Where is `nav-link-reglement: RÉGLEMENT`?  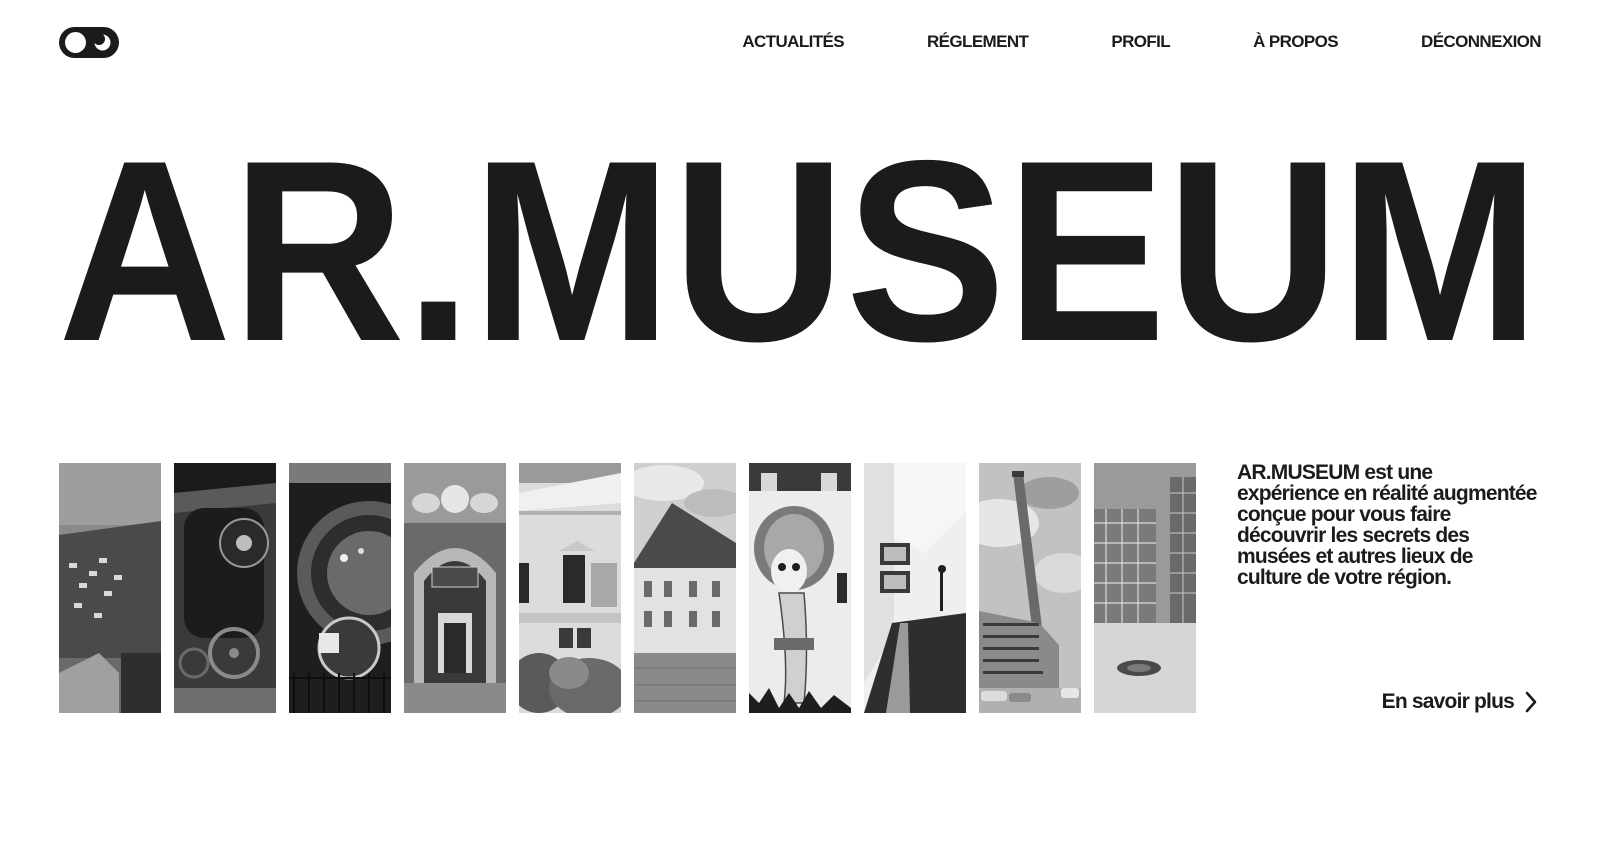
nav-link-reglement: RÉGLEMENT is located at coordinates (978, 41).